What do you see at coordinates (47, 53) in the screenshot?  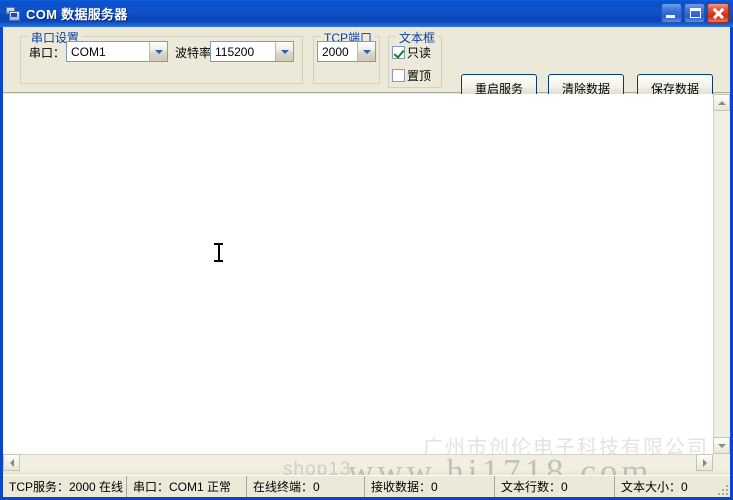 I see `serial-port-label: 串口：` at bounding box center [47, 53].